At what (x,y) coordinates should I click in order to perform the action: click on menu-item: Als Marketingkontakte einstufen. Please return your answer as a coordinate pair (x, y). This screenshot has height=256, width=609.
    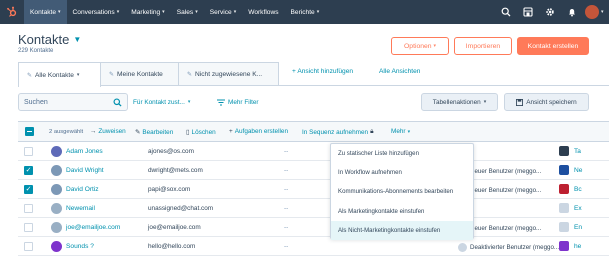
    Looking at the image, I should click on (402, 211).